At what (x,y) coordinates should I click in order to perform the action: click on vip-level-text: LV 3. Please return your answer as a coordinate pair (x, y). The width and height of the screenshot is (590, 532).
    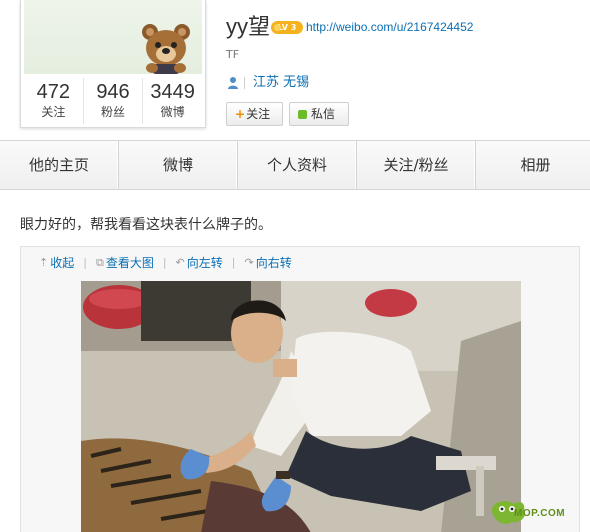
    Looking at the image, I should click on (287, 27).